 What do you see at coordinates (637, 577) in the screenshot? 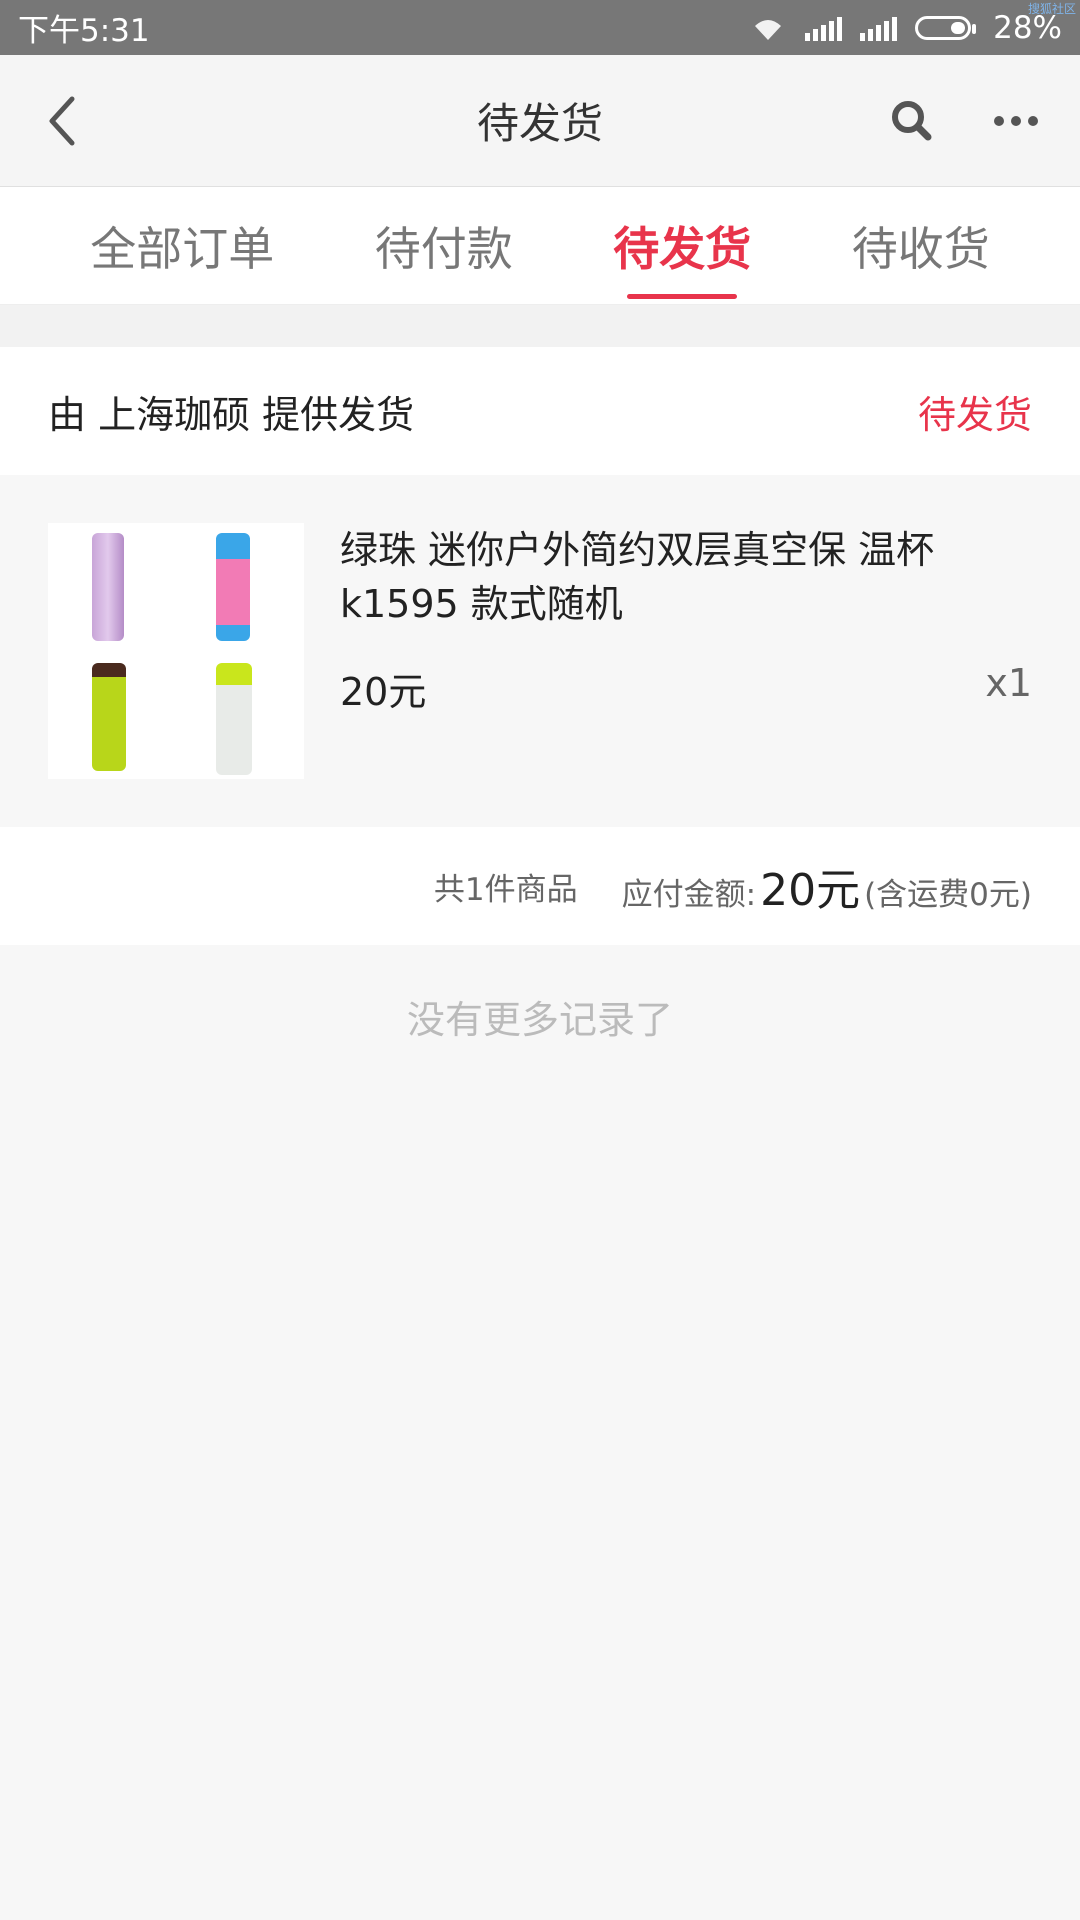
I see `product-name: 绿珠 迷你户外简约双层真空保 温杯 k1595 款式随机` at bounding box center [637, 577].